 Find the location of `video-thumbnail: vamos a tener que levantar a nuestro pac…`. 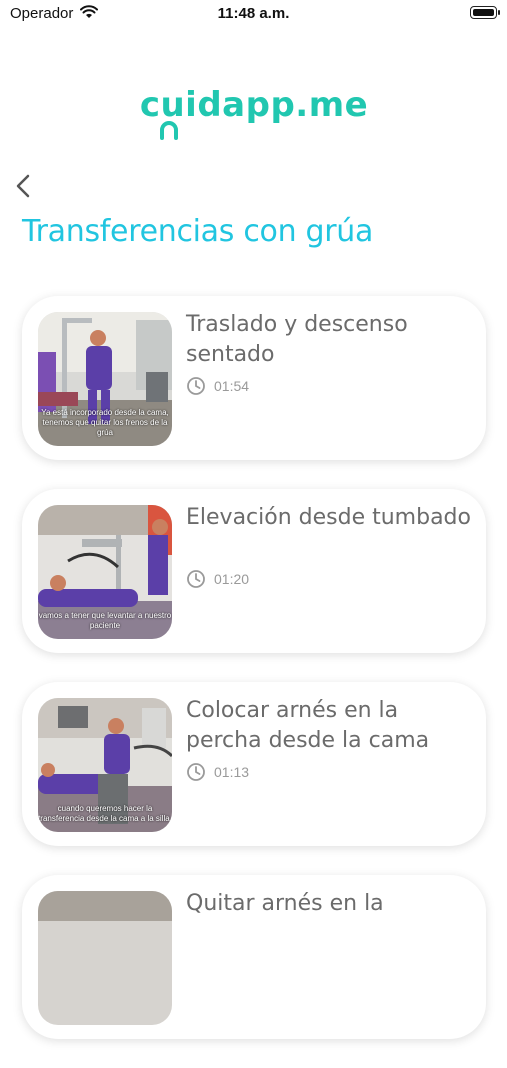

video-thumbnail: vamos a tener que levantar a nuestro pac… is located at coordinates (105, 572).